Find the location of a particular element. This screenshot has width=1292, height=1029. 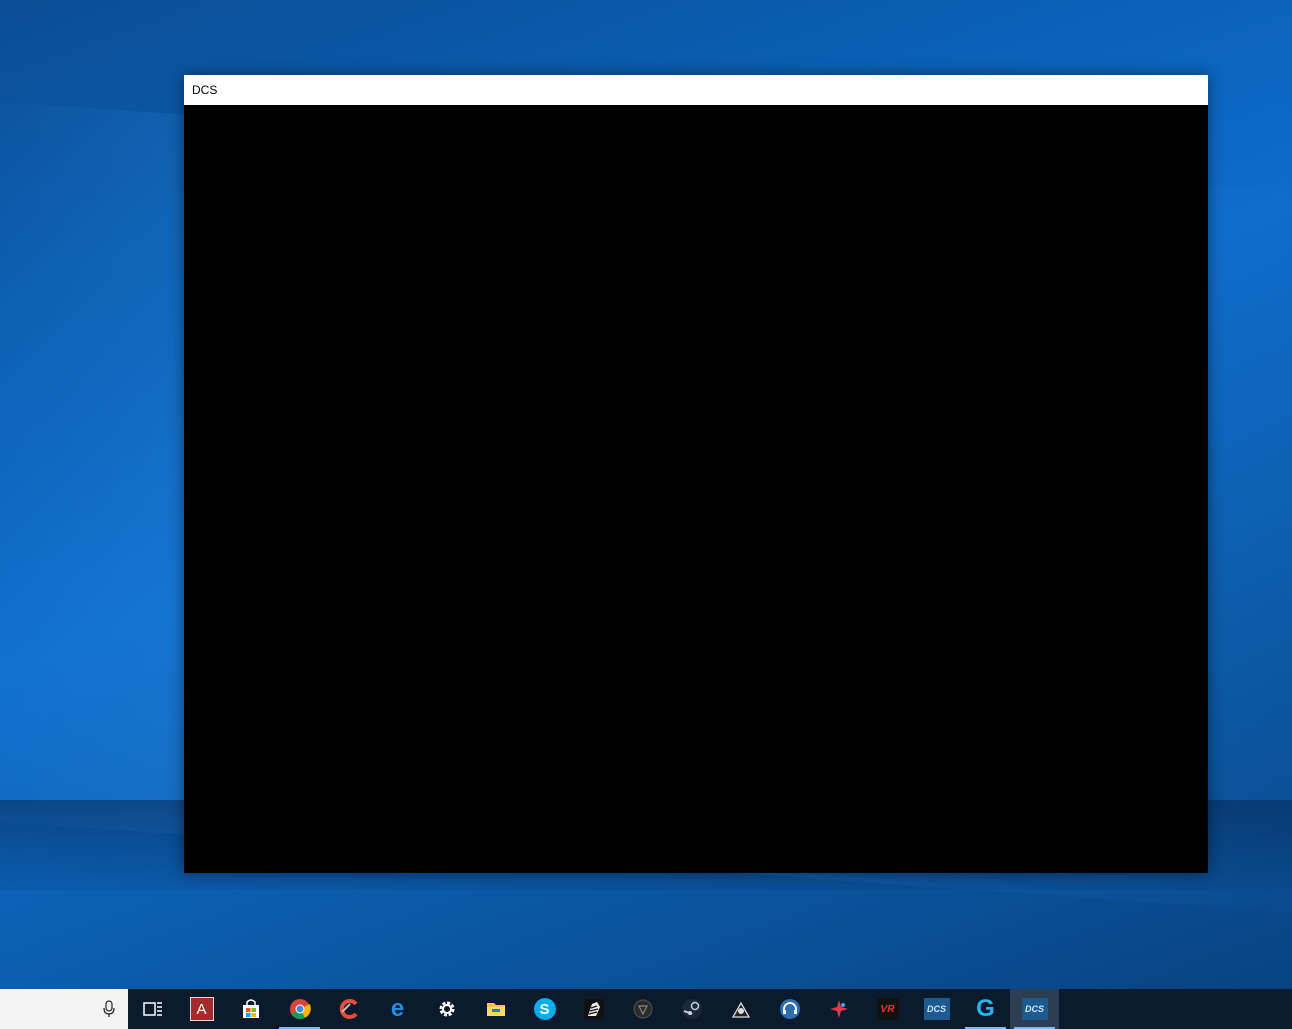

taskbar-file-explorer is located at coordinates (495, 1009).